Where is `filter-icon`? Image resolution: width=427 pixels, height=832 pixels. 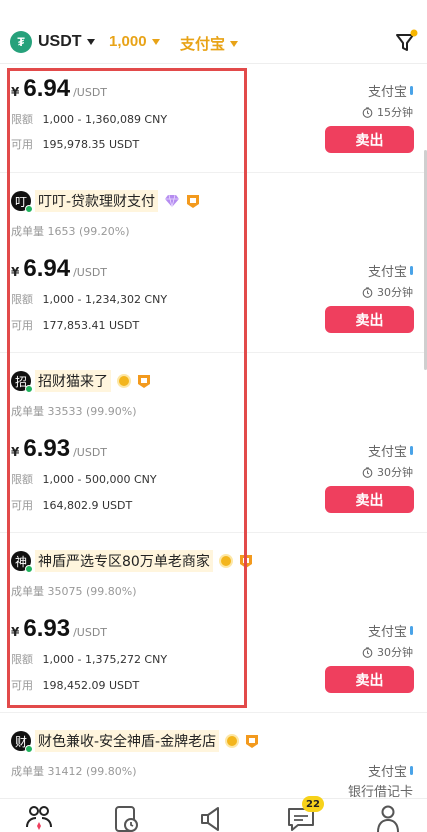
filter-icon is located at coordinates (406, 42).